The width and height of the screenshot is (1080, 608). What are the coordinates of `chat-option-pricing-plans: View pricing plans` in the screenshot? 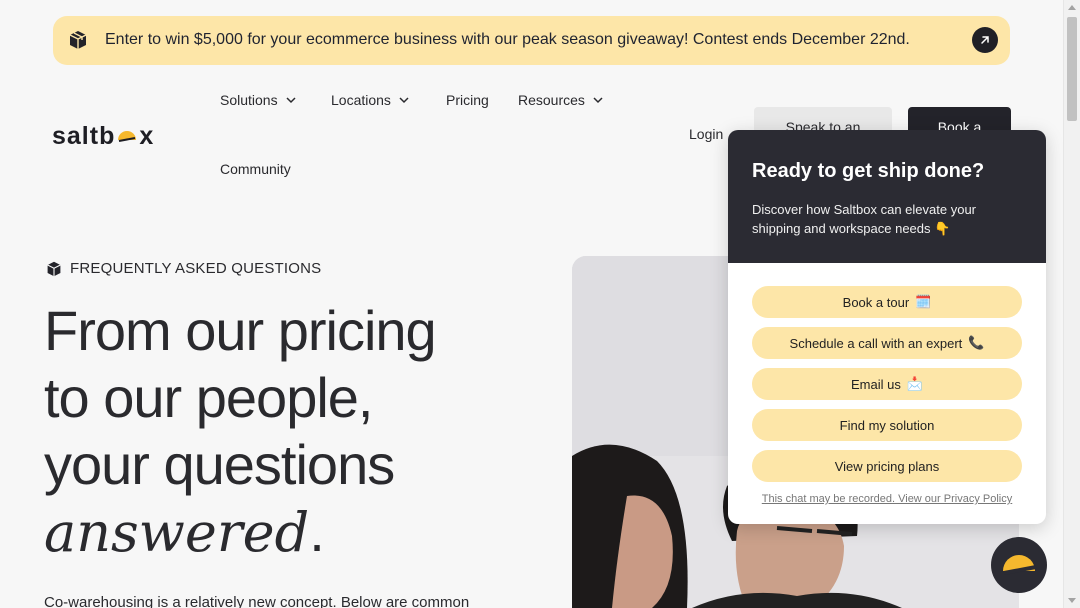 It's located at (887, 466).